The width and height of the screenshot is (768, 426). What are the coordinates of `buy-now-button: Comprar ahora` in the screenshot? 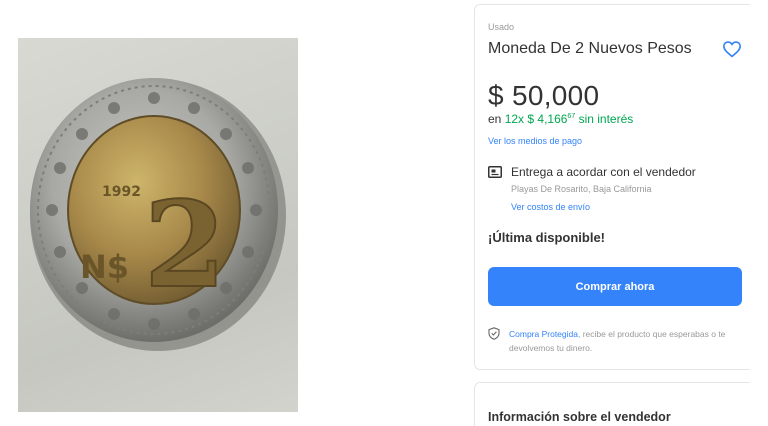 It's located at (615, 286).